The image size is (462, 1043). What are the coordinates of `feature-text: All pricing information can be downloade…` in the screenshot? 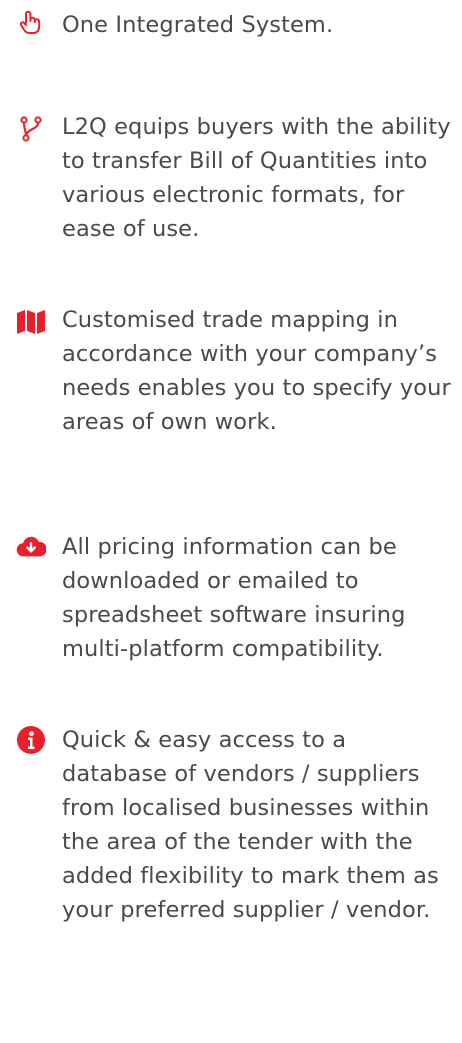 It's located at (234, 598).